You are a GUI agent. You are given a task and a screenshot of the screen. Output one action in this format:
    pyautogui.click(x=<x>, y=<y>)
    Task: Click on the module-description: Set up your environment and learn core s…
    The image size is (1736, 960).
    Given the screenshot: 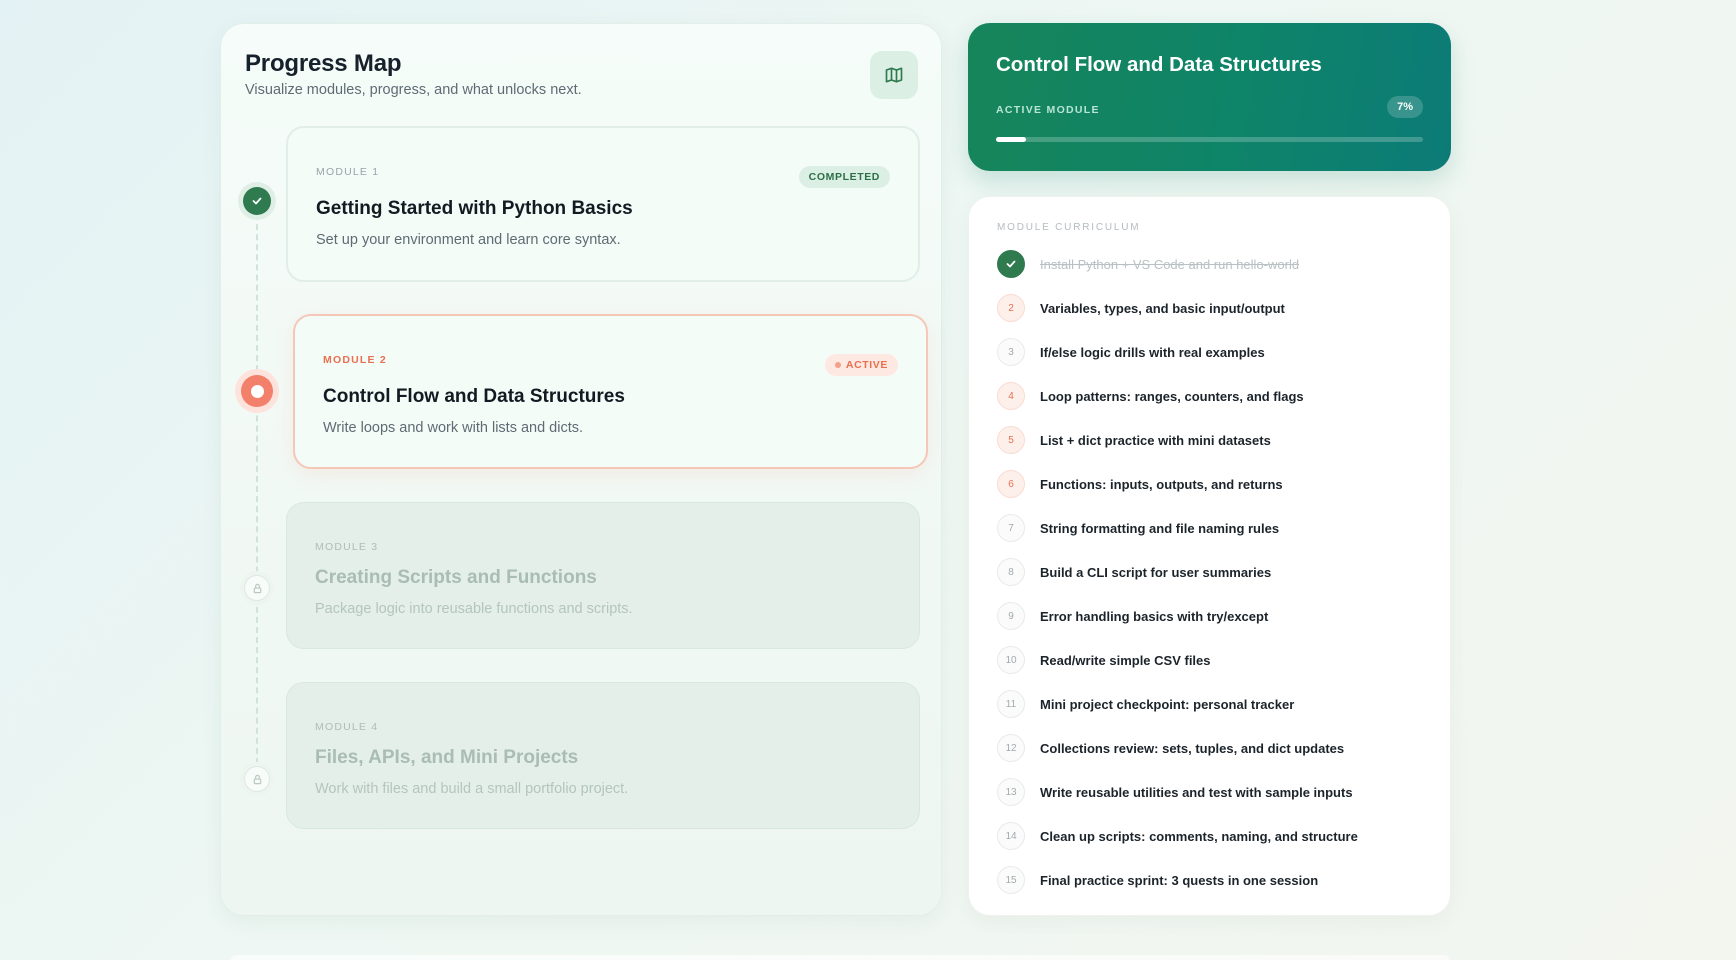 What is the action you would take?
    pyautogui.click(x=468, y=240)
    